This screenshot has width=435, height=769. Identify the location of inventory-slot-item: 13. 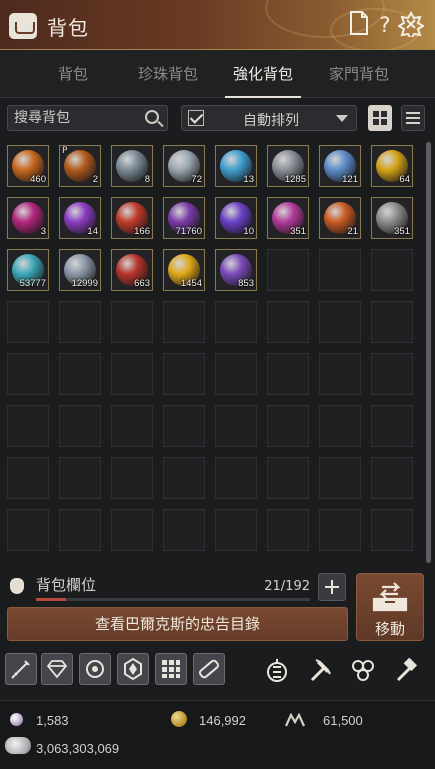
(236, 166).